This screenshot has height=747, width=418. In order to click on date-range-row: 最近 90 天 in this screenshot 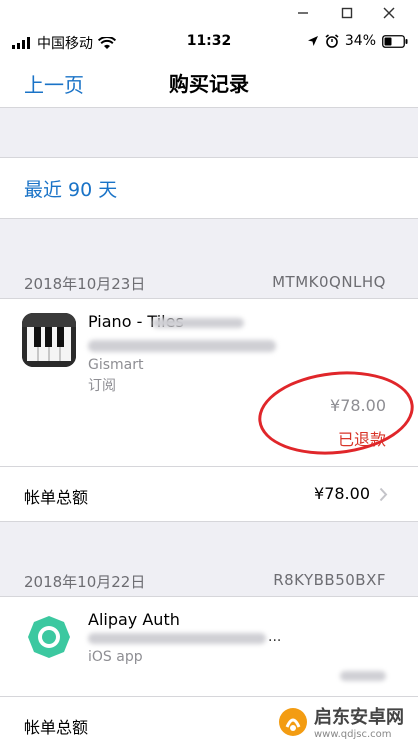, I will do `click(209, 188)`.